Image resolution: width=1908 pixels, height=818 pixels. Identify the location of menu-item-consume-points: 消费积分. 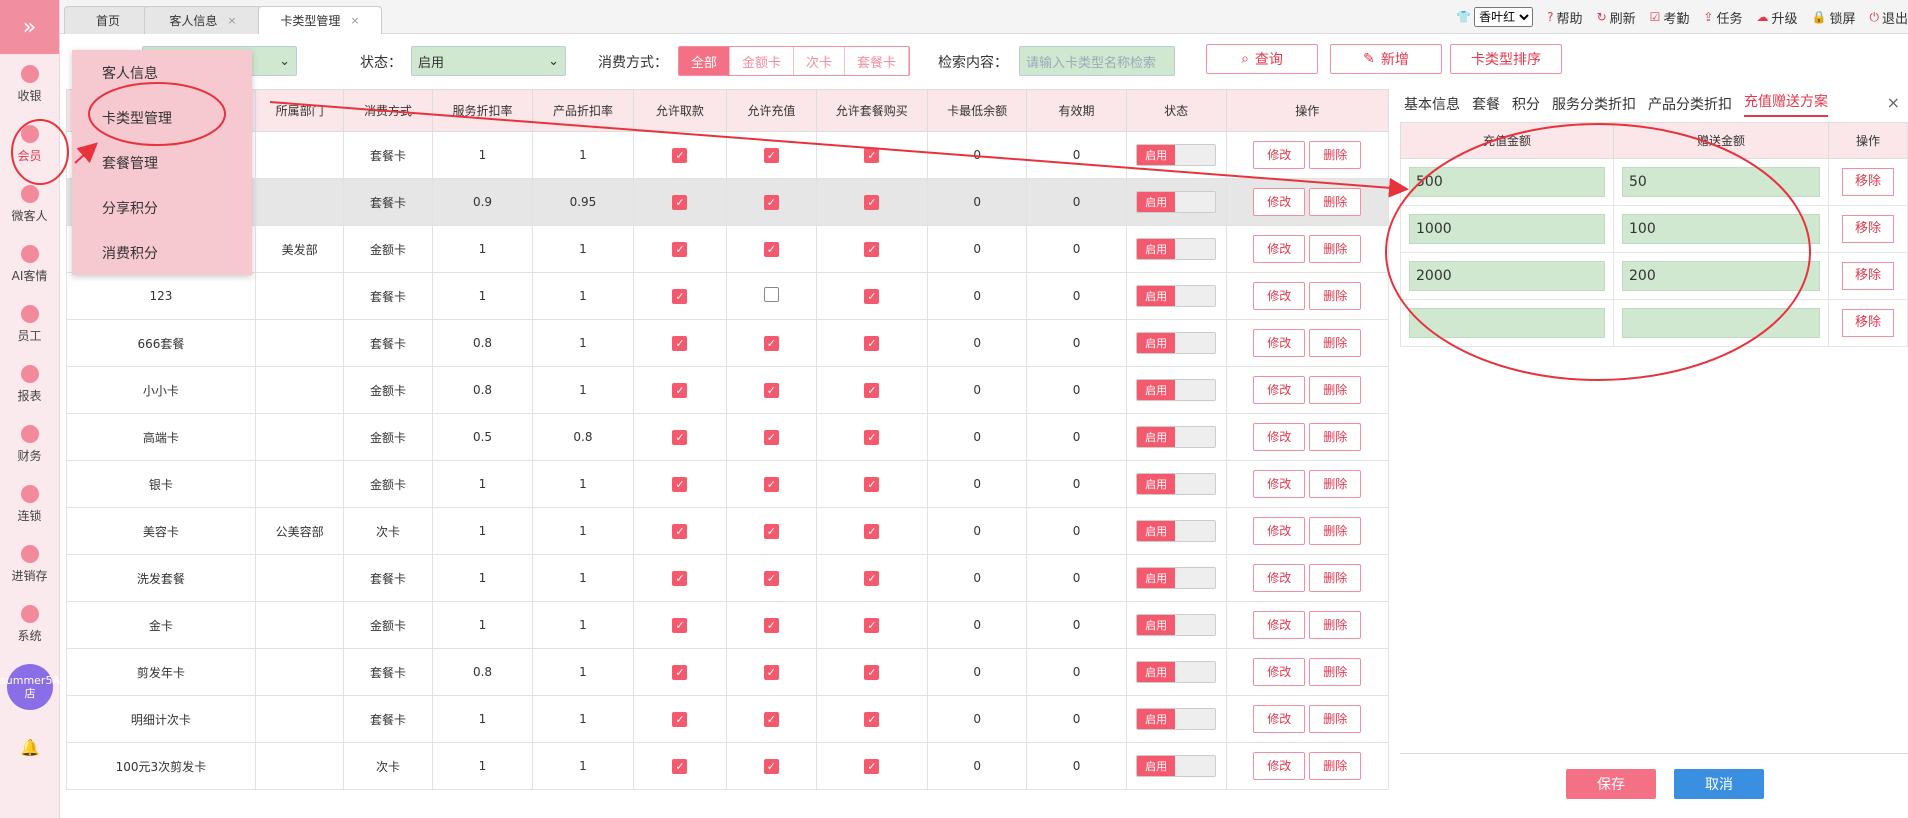
(162, 252).